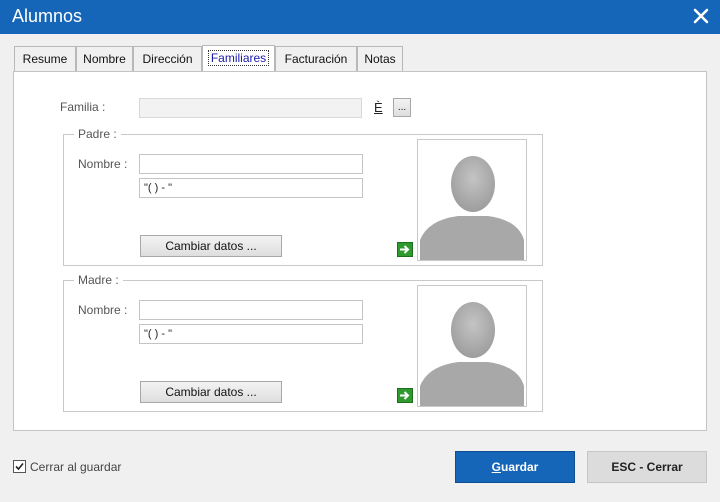 The height and width of the screenshot is (502, 720). I want to click on padre-legend: Padre :, so click(97, 134).